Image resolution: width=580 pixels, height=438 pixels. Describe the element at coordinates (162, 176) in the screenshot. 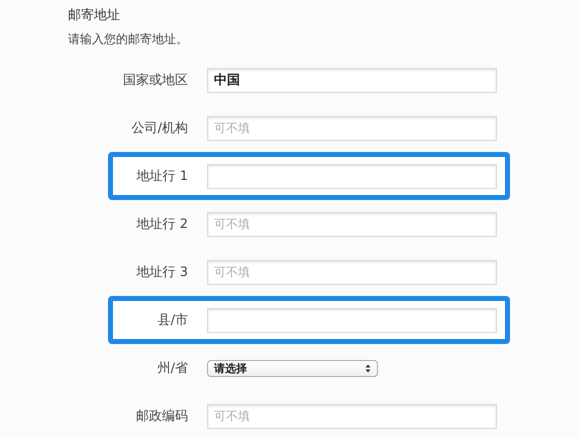

I see `field-label: 地址行 1` at that location.